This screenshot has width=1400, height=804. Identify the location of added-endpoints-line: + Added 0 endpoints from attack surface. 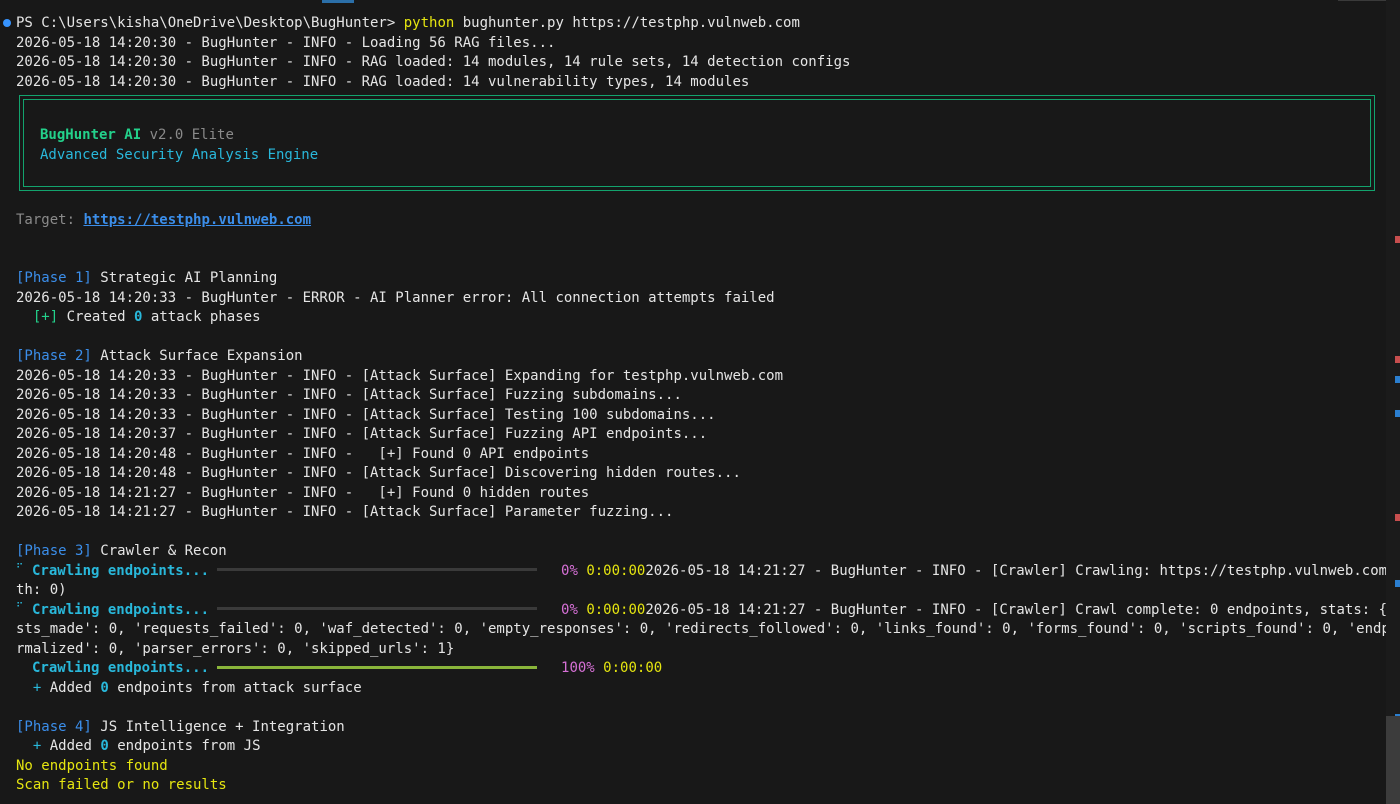
(197, 687).